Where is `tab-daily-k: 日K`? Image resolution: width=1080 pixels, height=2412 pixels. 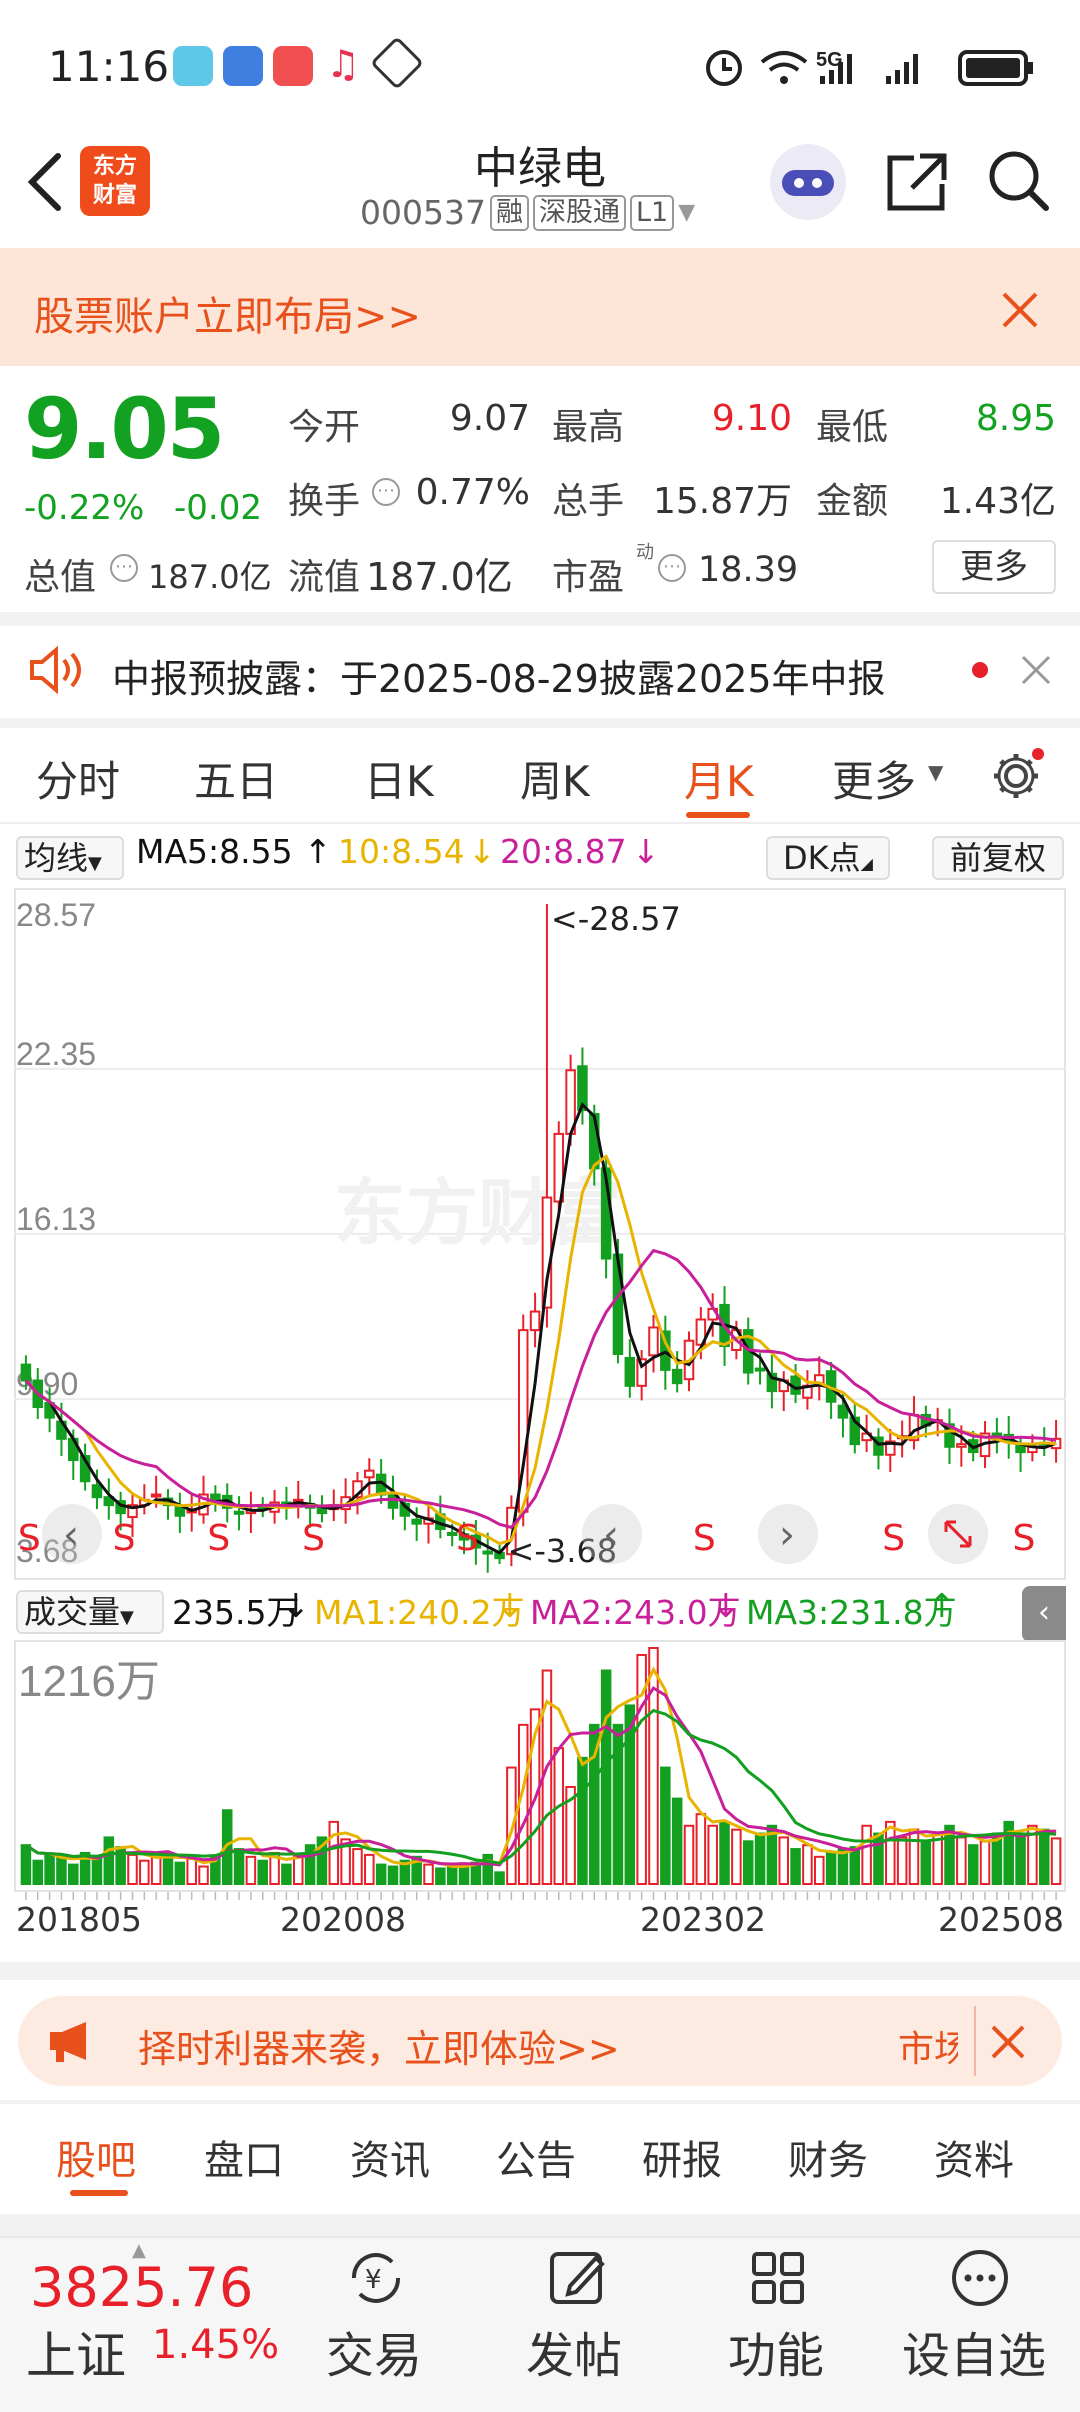 tab-daily-k: 日K is located at coordinates (399, 778).